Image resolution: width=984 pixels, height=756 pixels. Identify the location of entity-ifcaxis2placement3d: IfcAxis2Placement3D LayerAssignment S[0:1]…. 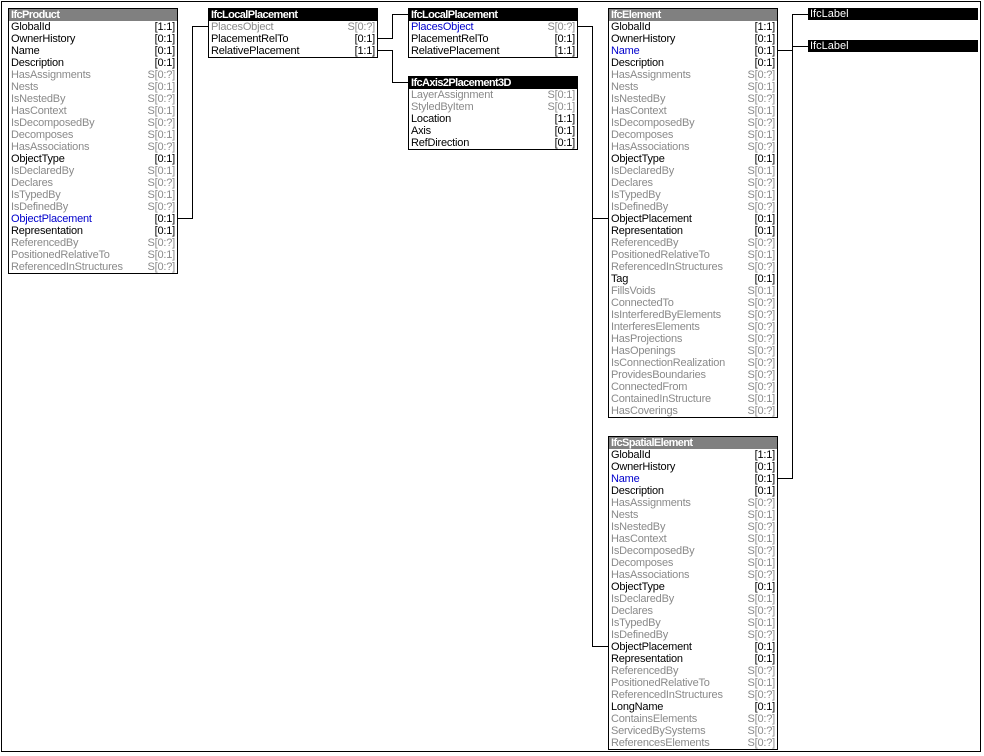
(493, 113).